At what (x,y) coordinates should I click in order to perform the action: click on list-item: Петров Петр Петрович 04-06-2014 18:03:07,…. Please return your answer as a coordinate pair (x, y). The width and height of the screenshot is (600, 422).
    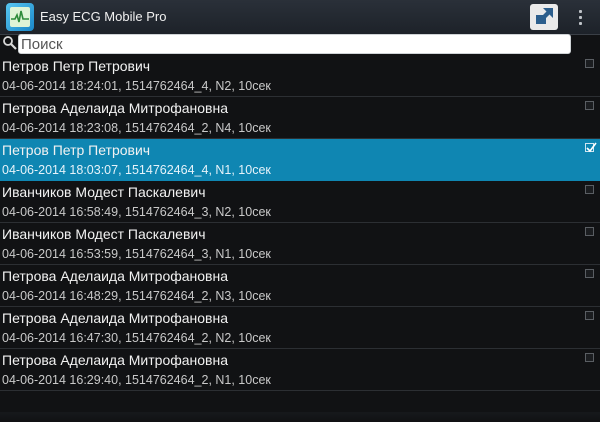
    Looking at the image, I should click on (300, 160).